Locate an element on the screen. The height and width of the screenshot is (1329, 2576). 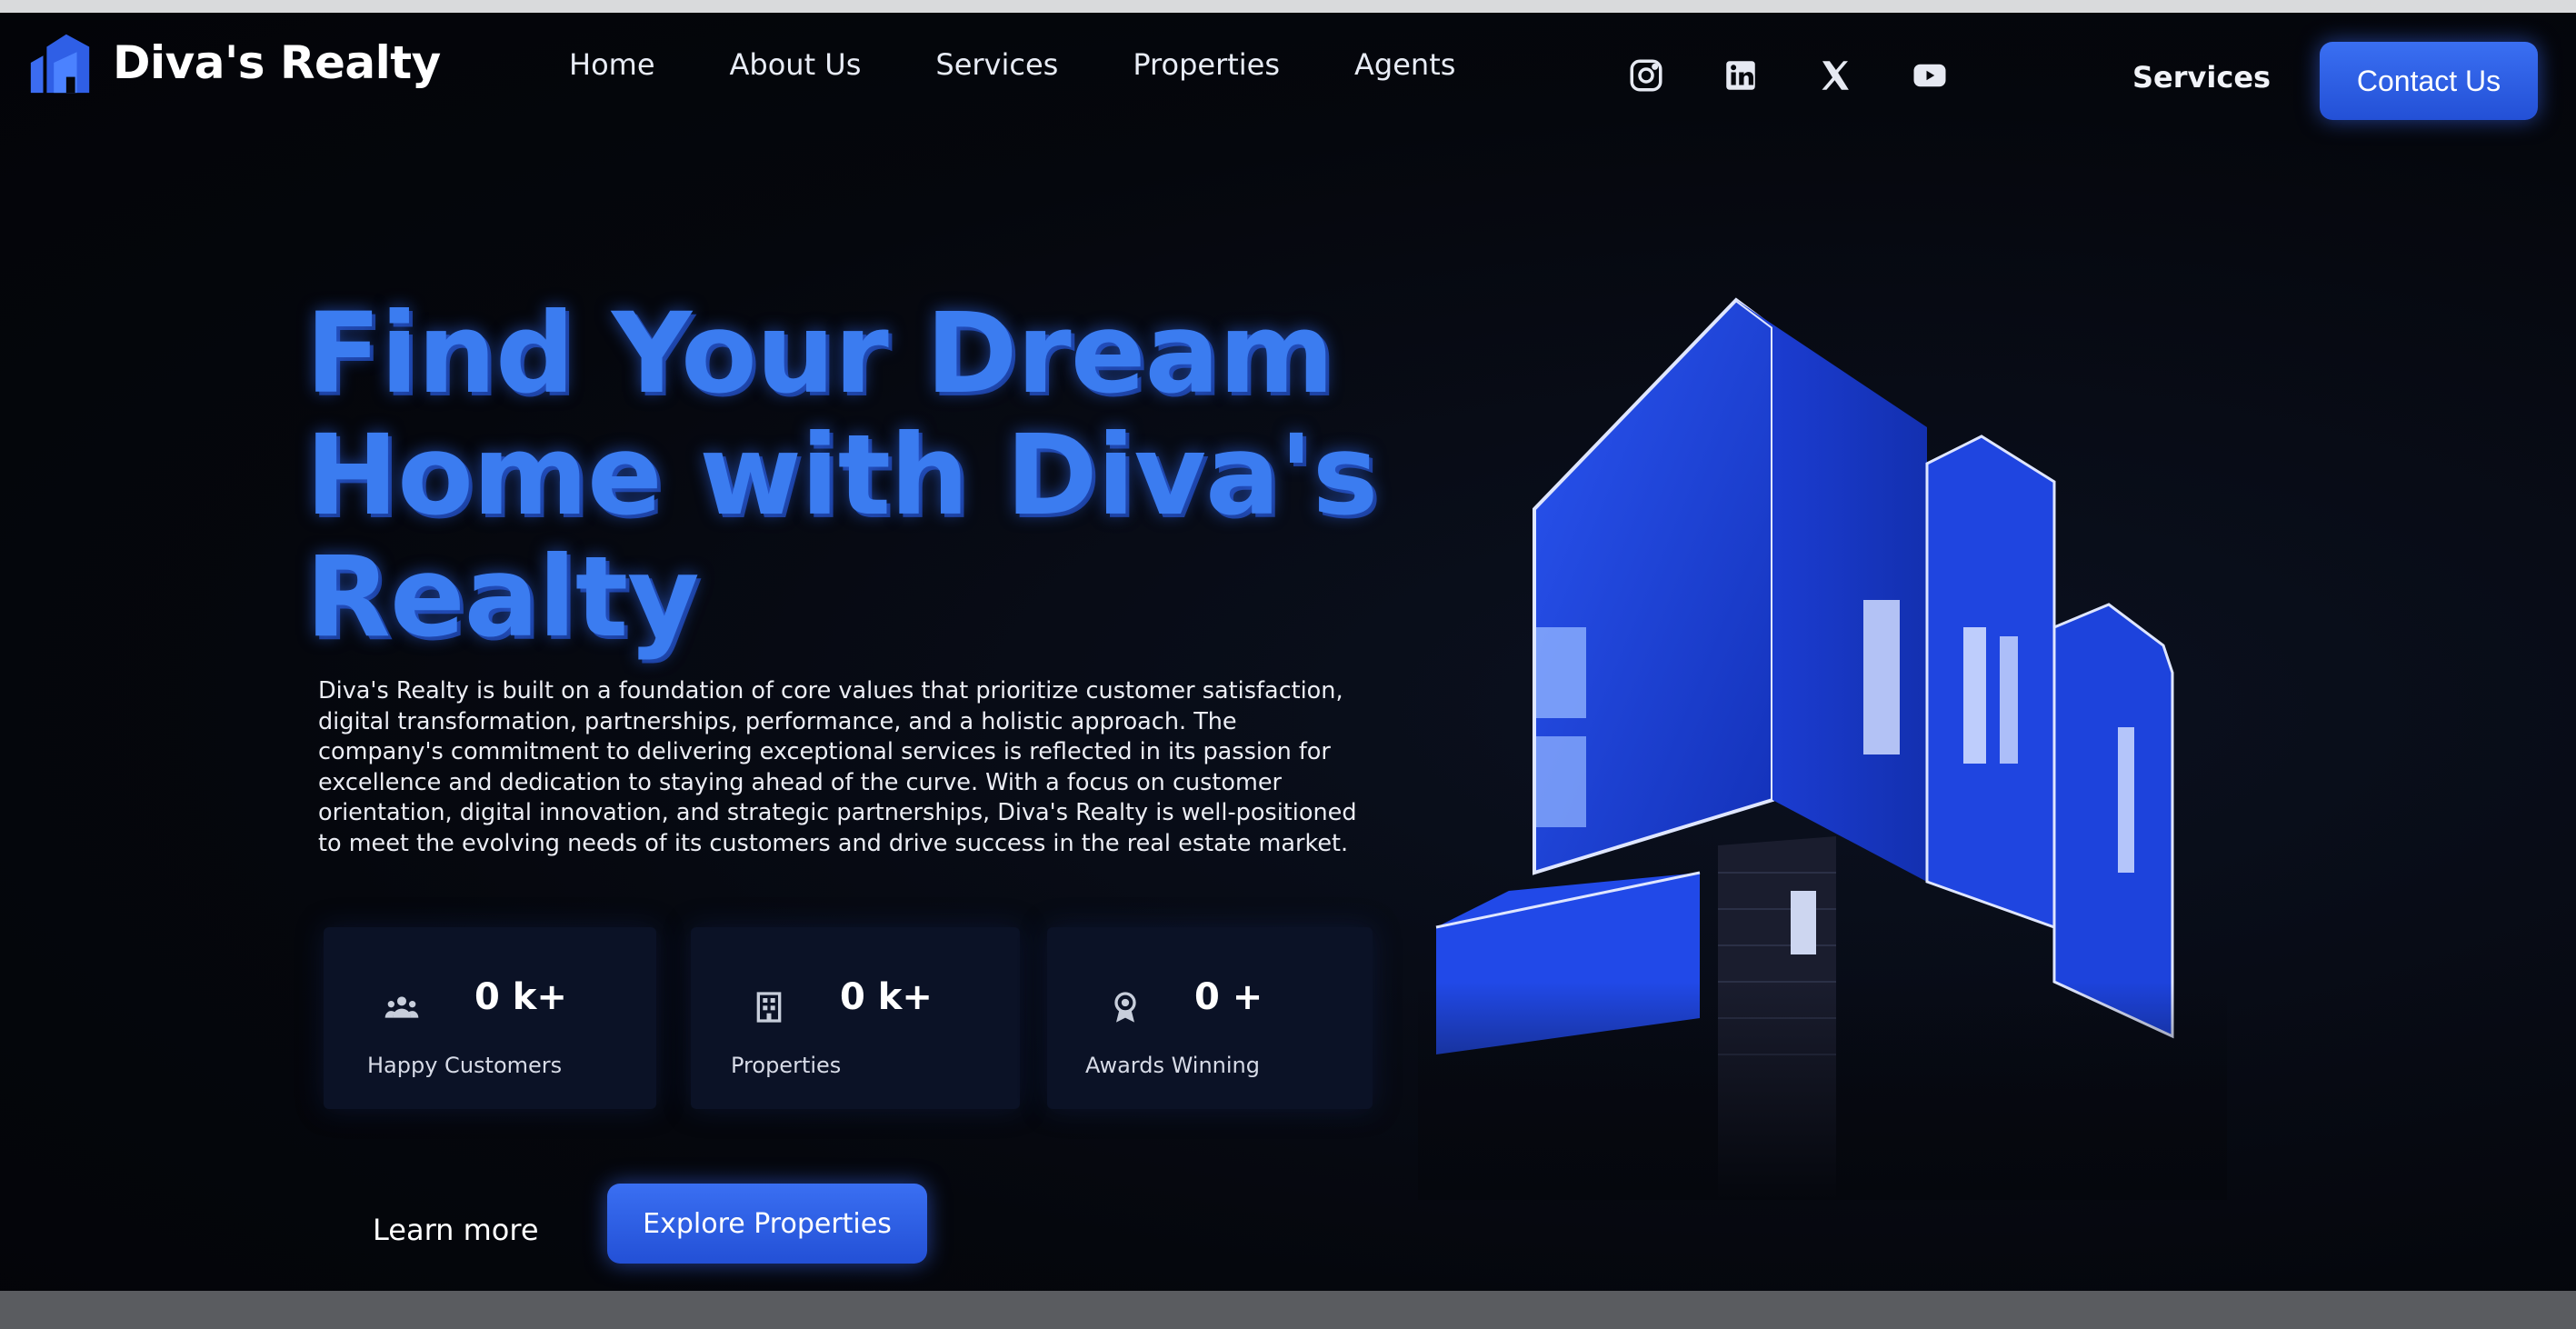
browser-top-edge is located at coordinates (1288, 7).